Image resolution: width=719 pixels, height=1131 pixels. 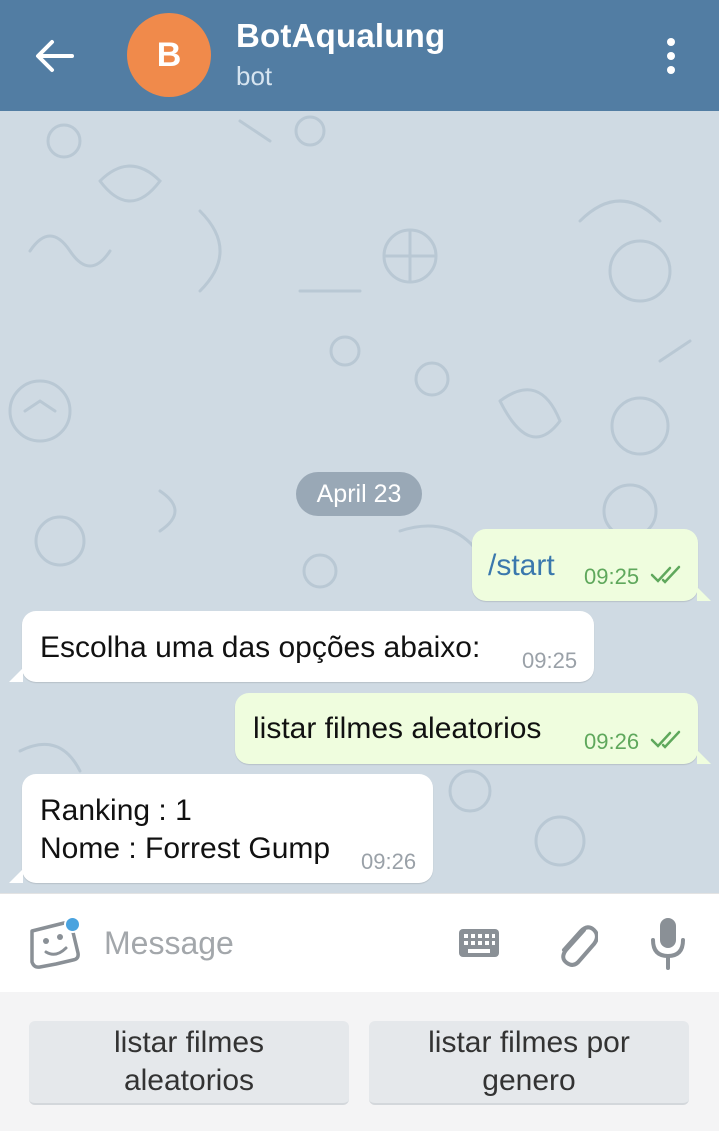 What do you see at coordinates (260, 647) in the screenshot?
I see `message-text: Escolha uma das opções abaixo:` at bounding box center [260, 647].